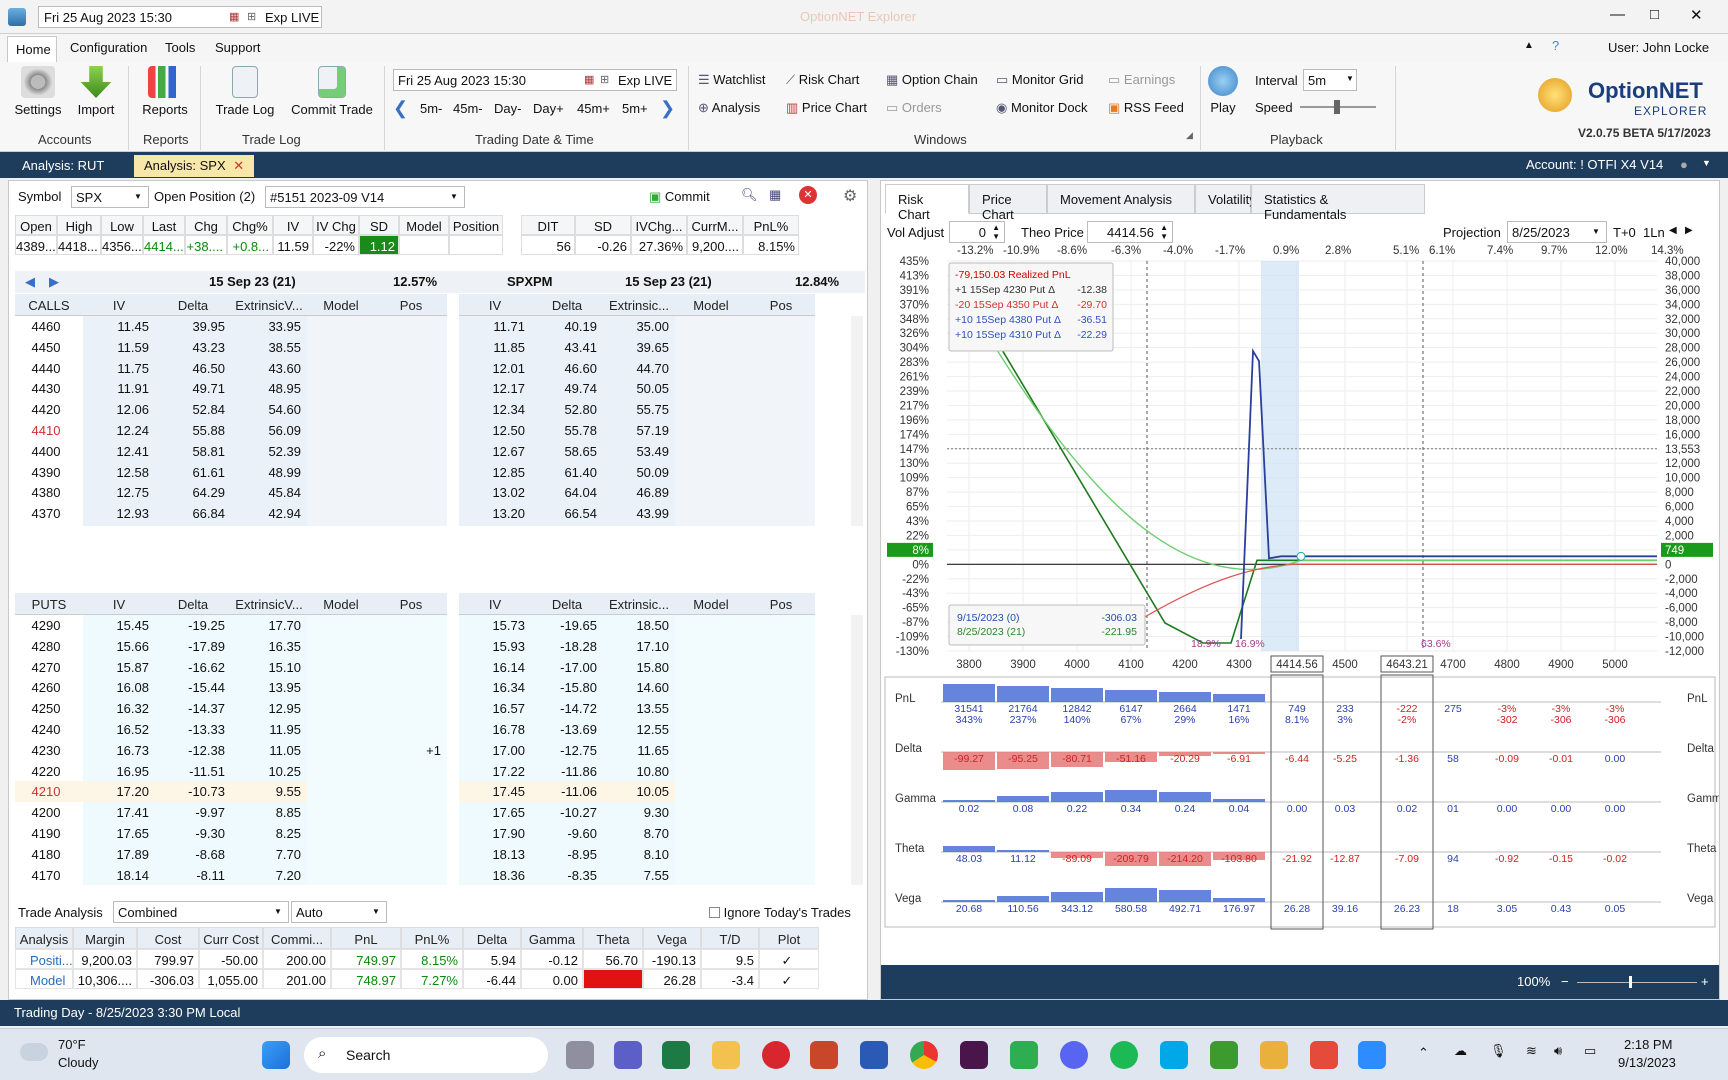 This screenshot has height=1080, width=1728. I want to click on menu-configuration: Configuration, so click(108, 47).